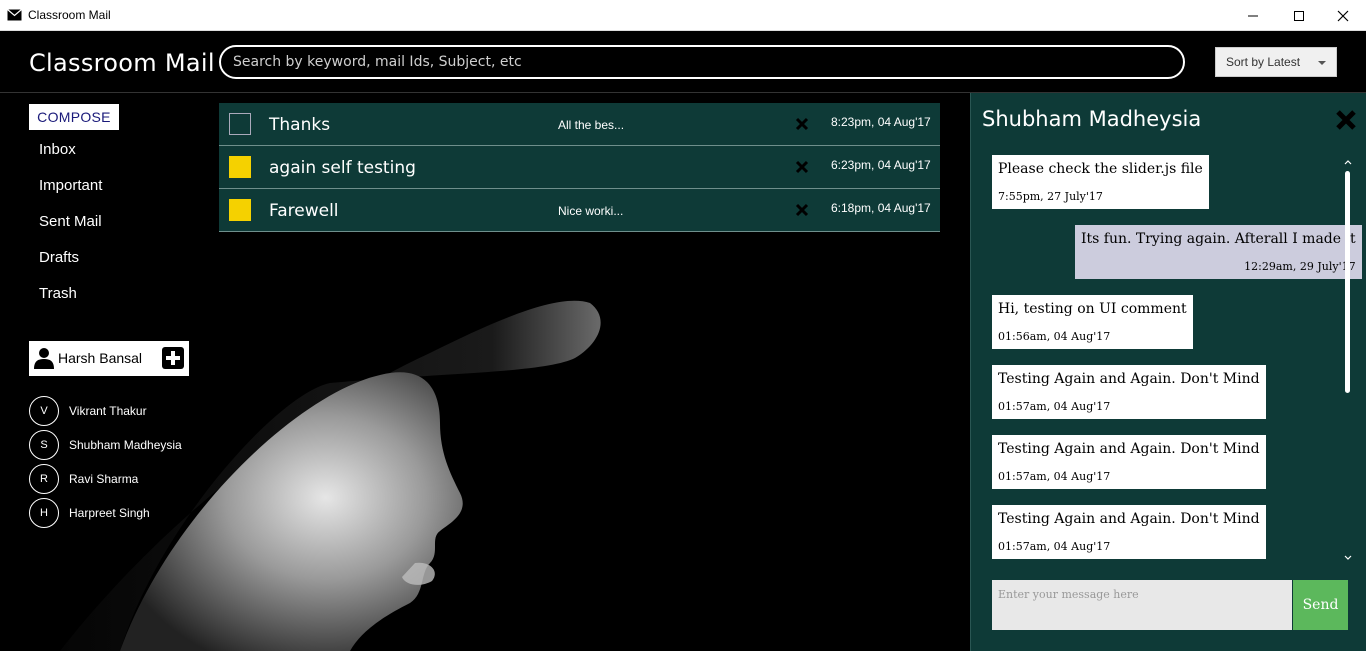 The width and height of the screenshot is (1366, 651). Describe the element at coordinates (1054, 336) in the screenshot. I see `message-time: 01:56am, 04 Aug'17` at that location.